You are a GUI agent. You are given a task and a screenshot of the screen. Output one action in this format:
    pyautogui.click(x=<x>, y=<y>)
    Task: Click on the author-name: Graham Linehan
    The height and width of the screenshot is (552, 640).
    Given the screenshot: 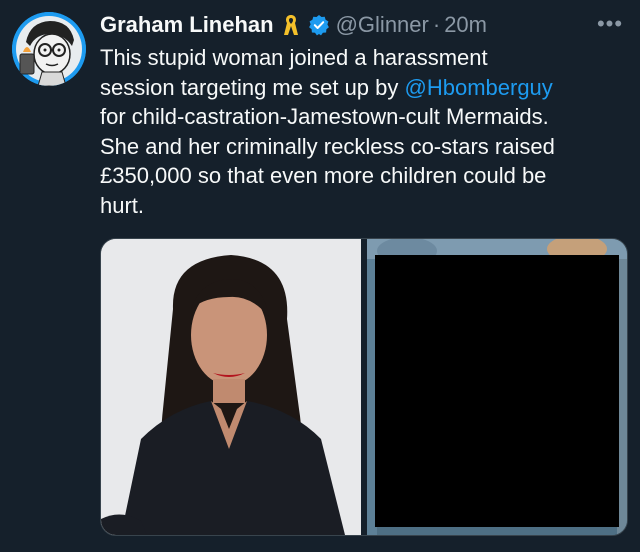 What is the action you would take?
    pyautogui.click(x=187, y=25)
    